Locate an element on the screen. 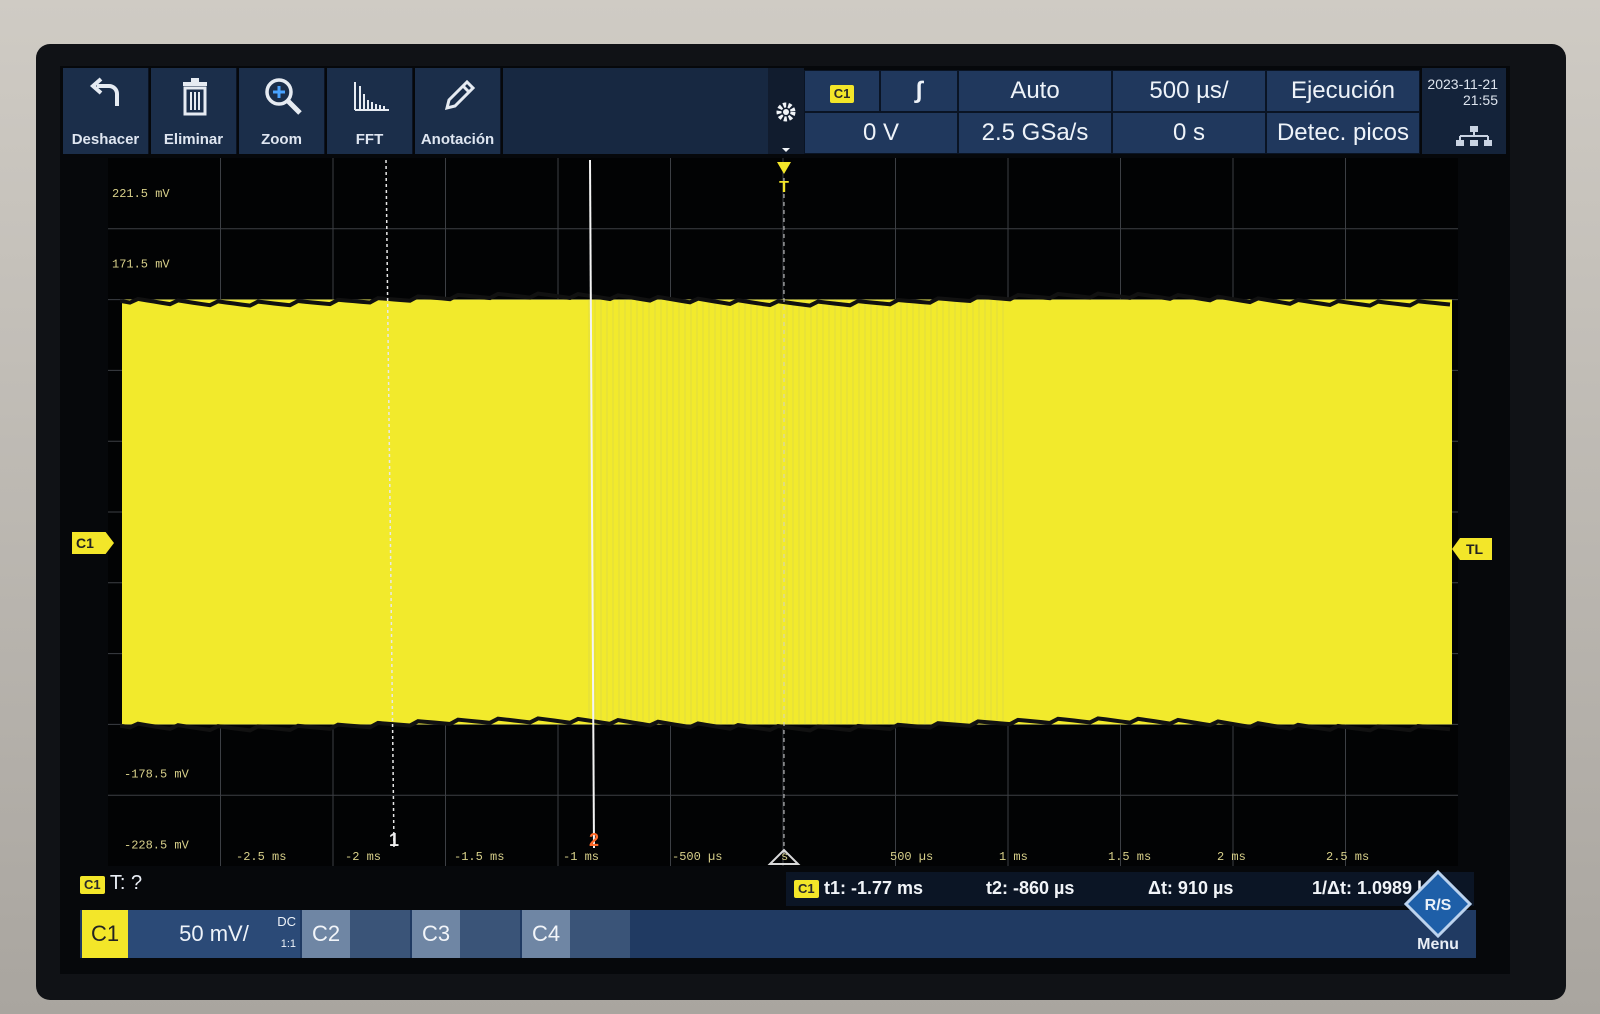 The width and height of the screenshot is (1600, 1014). trigger-mode: Auto is located at coordinates (1035, 91).